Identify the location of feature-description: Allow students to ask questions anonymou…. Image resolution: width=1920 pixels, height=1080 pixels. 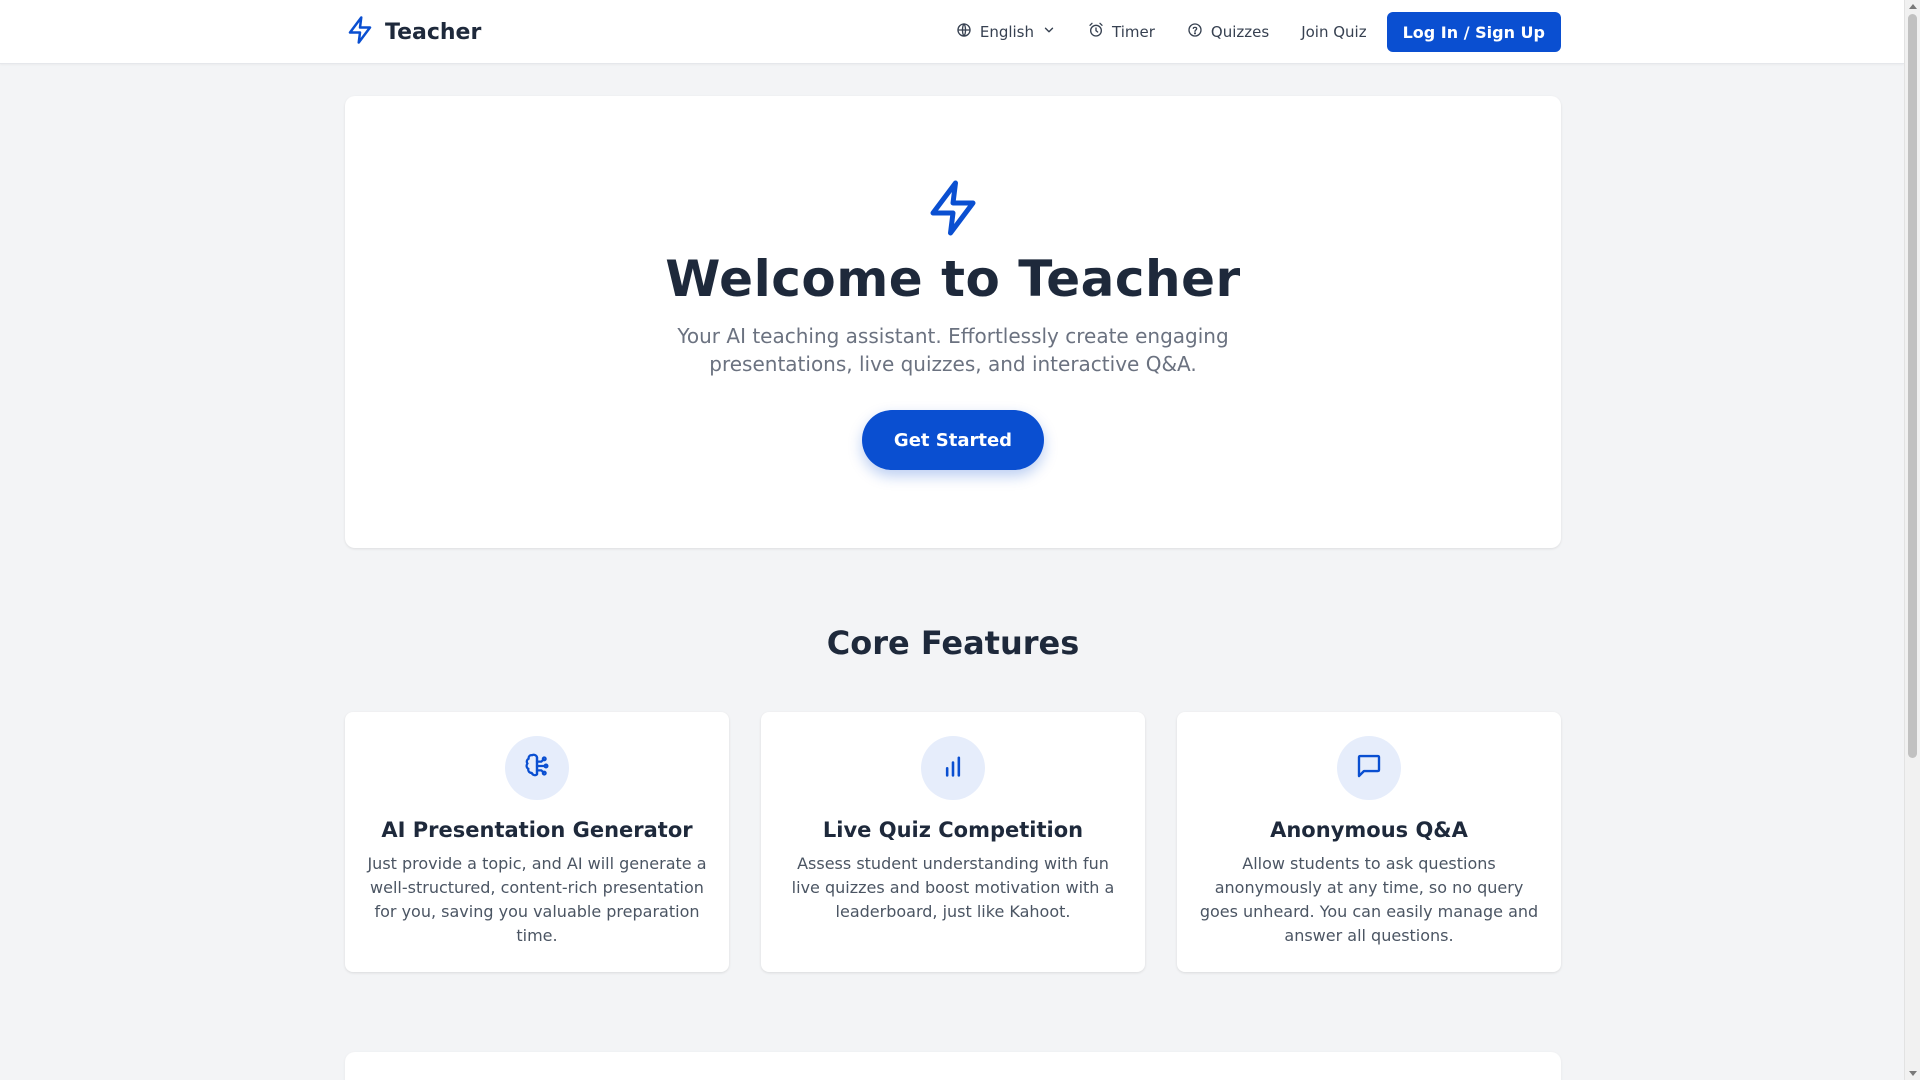
(1369, 899).